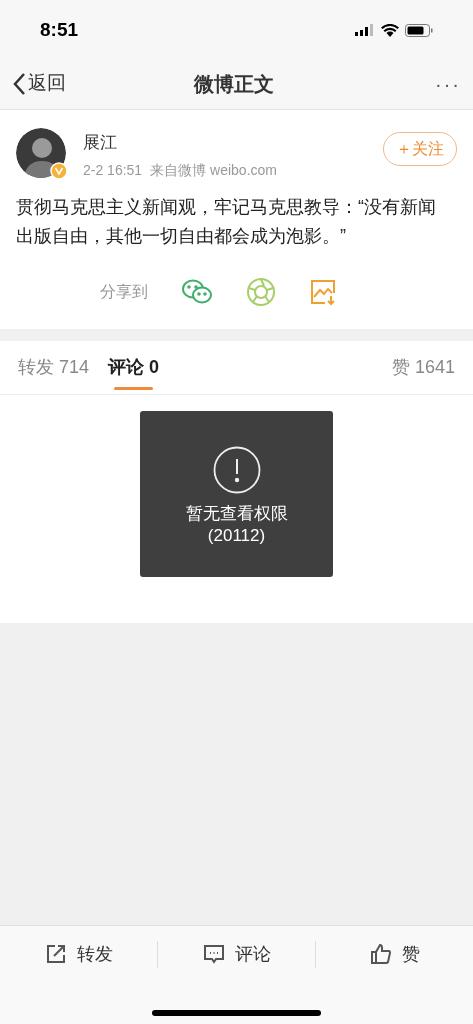 The image size is (473, 1024). Describe the element at coordinates (323, 291) in the screenshot. I see `image-download-icon` at that location.